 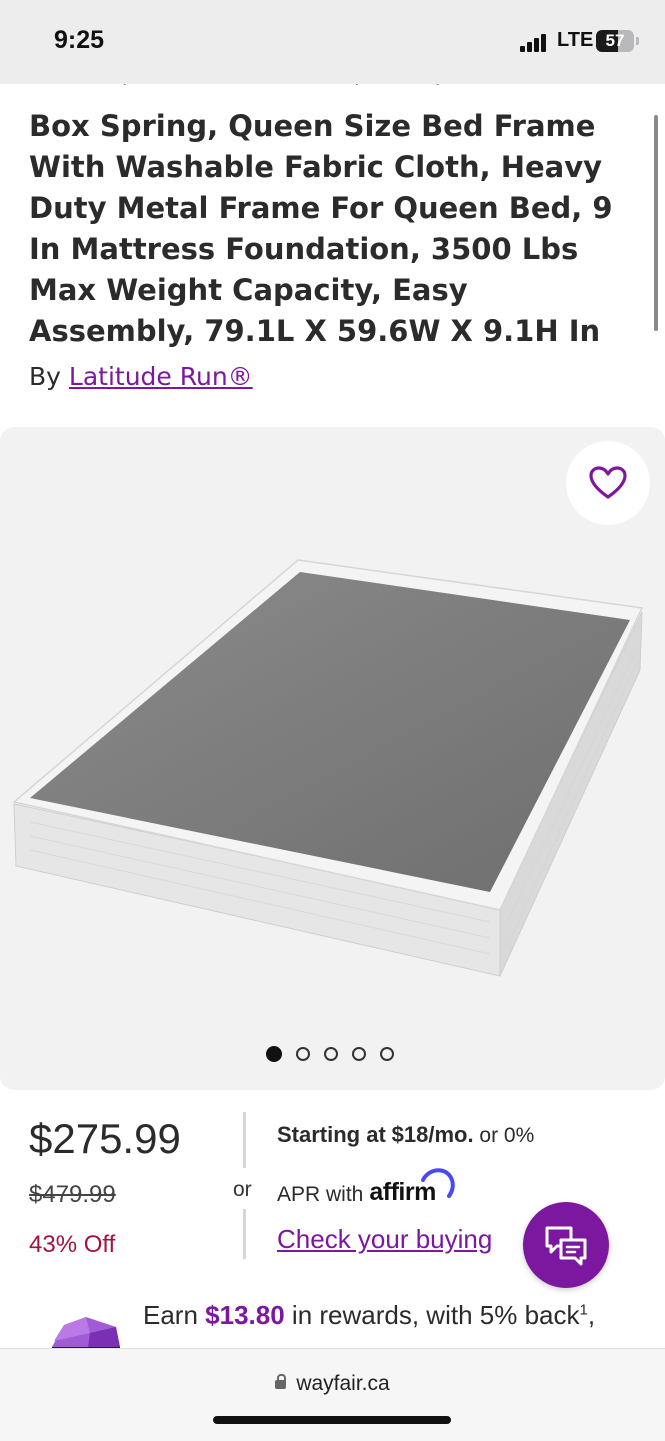 What do you see at coordinates (384, 1239) in the screenshot?
I see `check-buying-power-link: Check your buying` at bounding box center [384, 1239].